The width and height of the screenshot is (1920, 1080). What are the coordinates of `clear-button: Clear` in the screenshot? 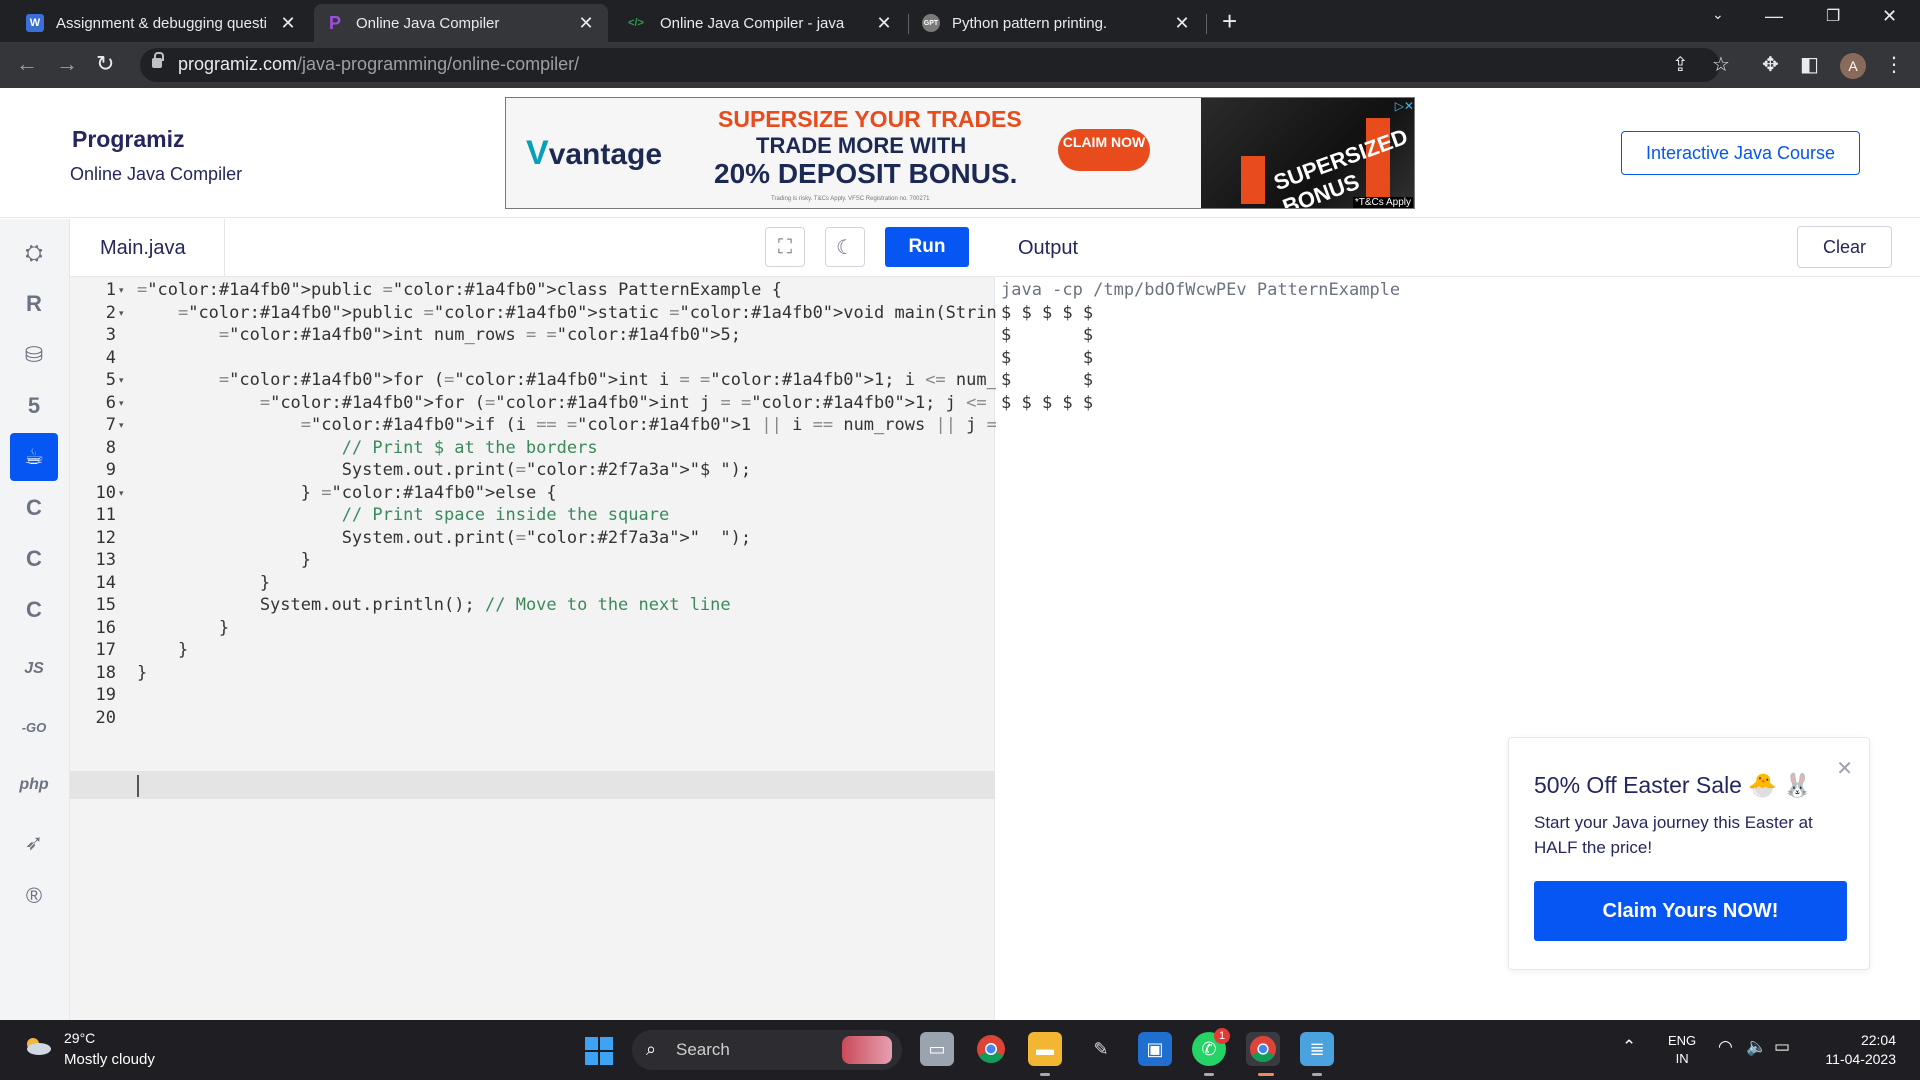 It's located at (1844, 247).